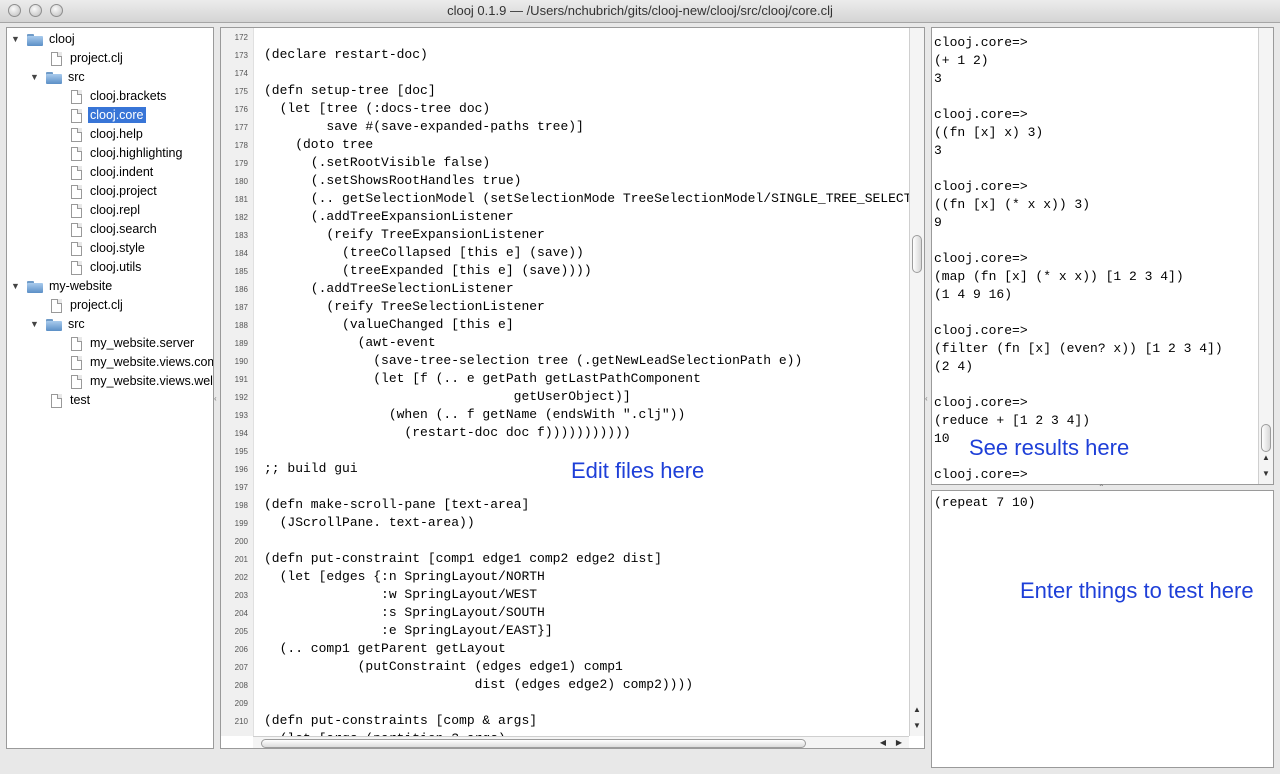 Image resolution: width=1280 pixels, height=774 pixels. I want to click on code-line: :e SpringLayout/EAST}], so click(408, 630).